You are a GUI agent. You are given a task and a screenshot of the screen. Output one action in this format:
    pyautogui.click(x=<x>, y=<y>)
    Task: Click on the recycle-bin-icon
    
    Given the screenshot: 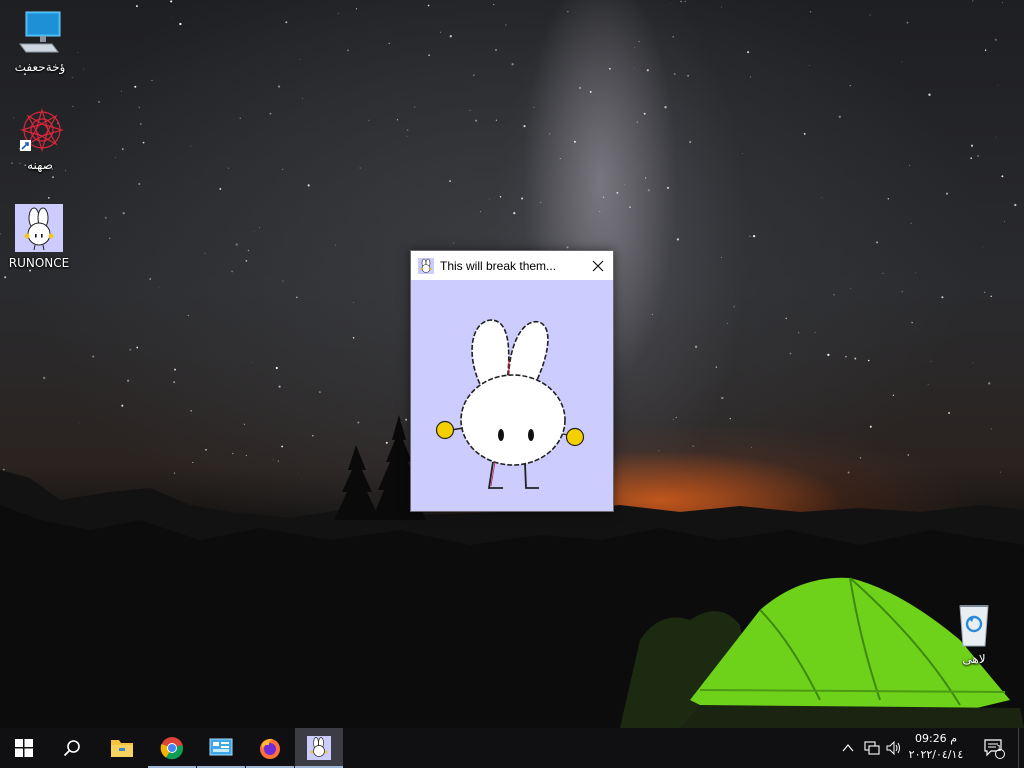 What is the action you would take?
    pyautogui.click(x=974, y=624)
    